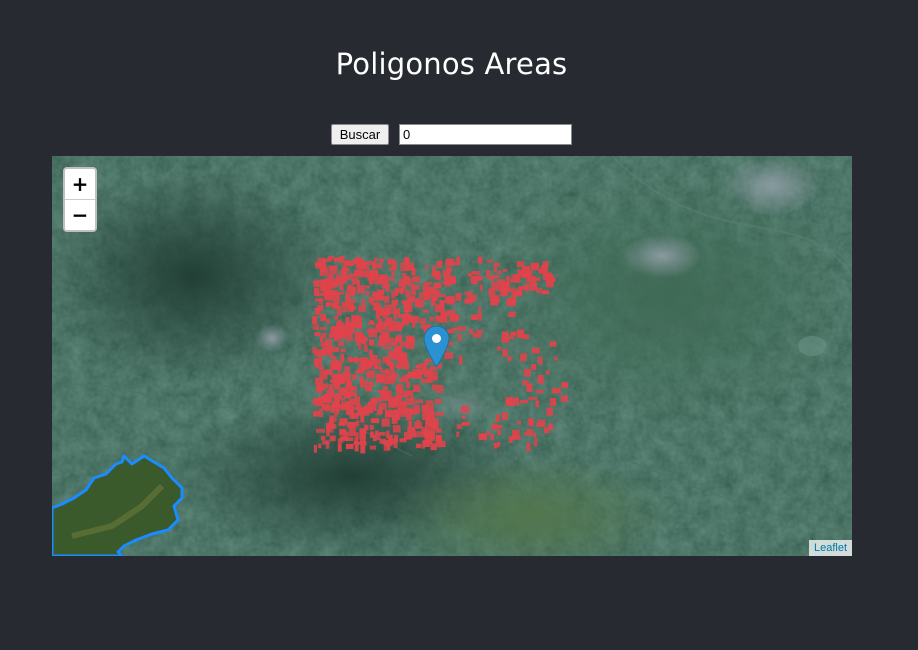  What do you see at coordinates (485, 134) in the screenshot?
I see `search-input` at bounding box center [485, 134].